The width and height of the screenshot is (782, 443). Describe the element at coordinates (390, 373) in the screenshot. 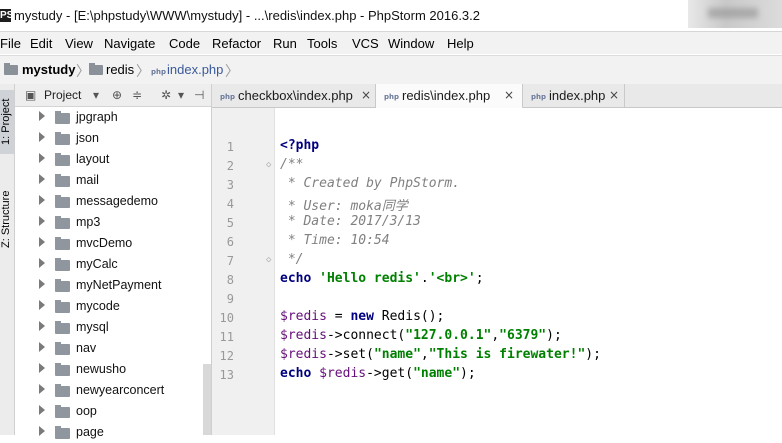

I see `code-token: ->get(` at that location.